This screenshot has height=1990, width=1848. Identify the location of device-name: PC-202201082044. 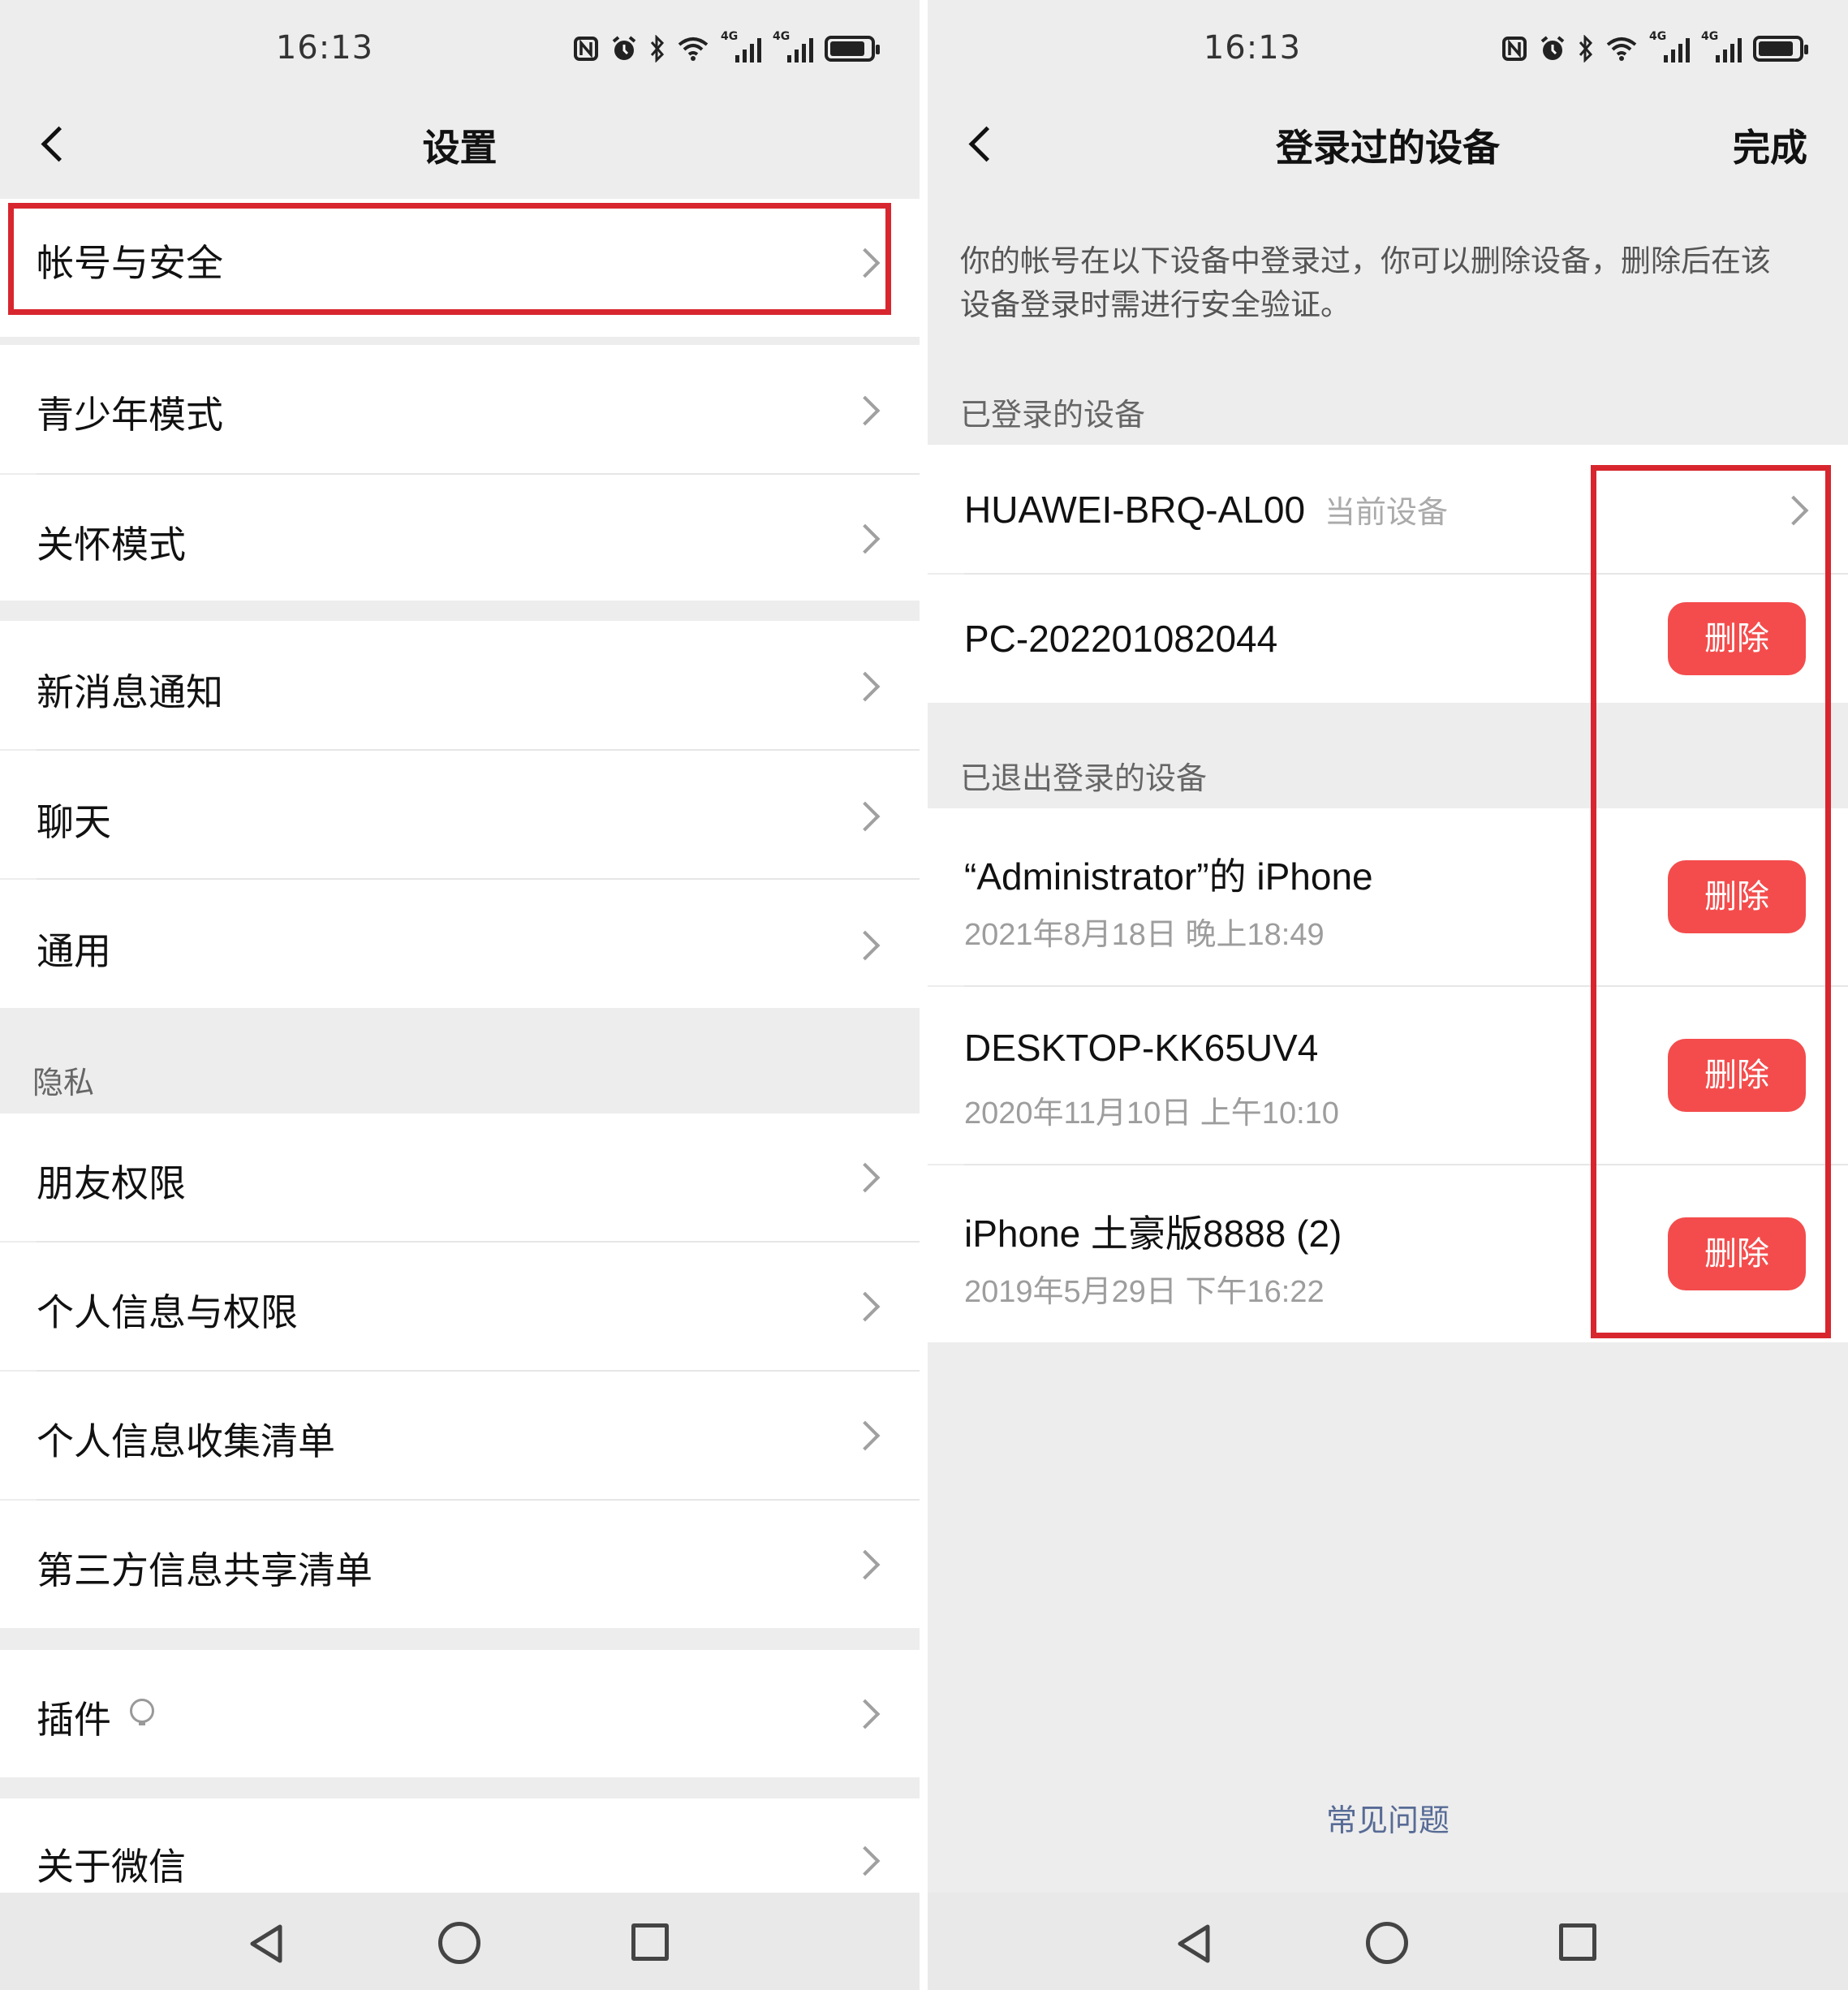
(1121, 639).